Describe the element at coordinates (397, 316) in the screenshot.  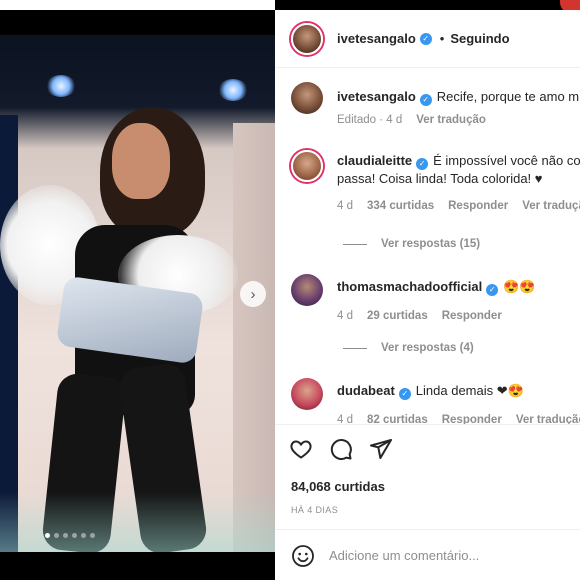
I see `comment-likes: 29 curtidas` at that location.